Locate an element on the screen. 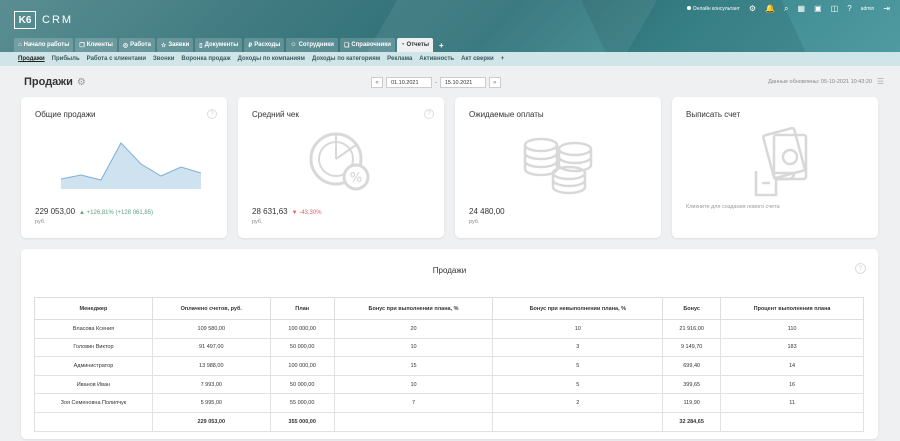 This screenshot has height=441, width=900. add-tab-button: + is located at coordinates (441, 45).